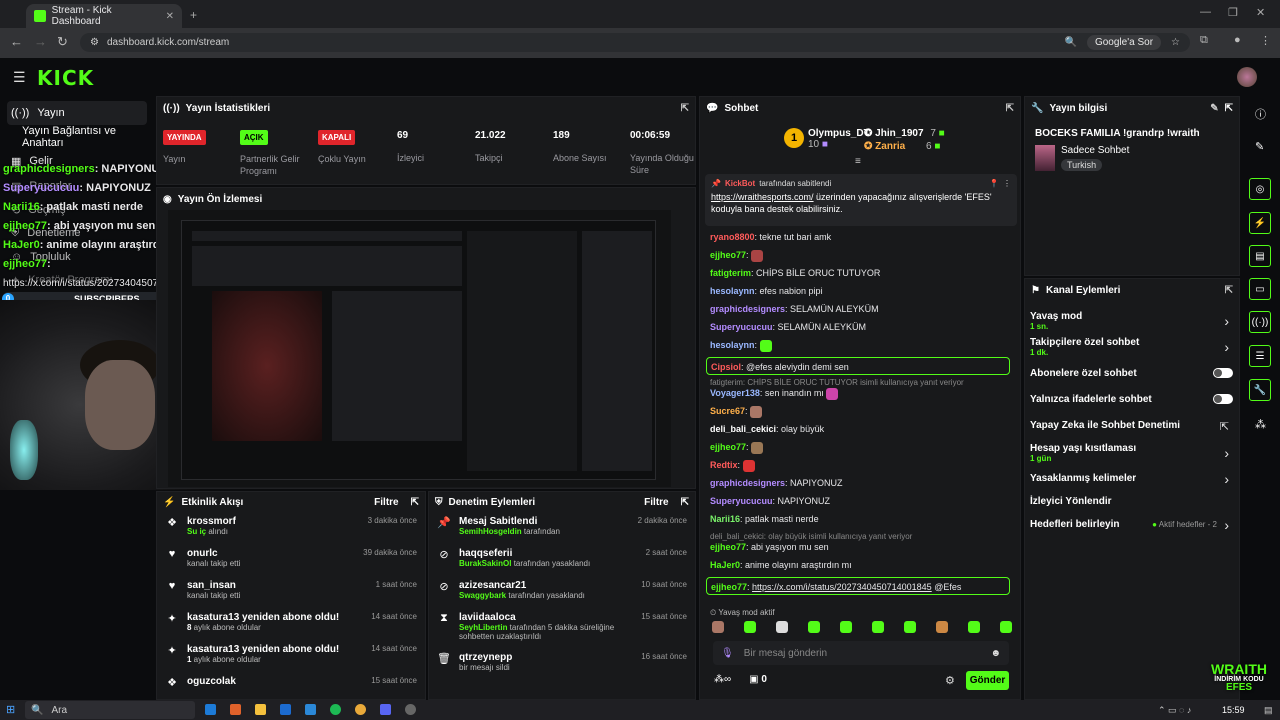 This screenshot has width=1280, height=720. I want to click on file-explorer-icon, so click(260, 709).